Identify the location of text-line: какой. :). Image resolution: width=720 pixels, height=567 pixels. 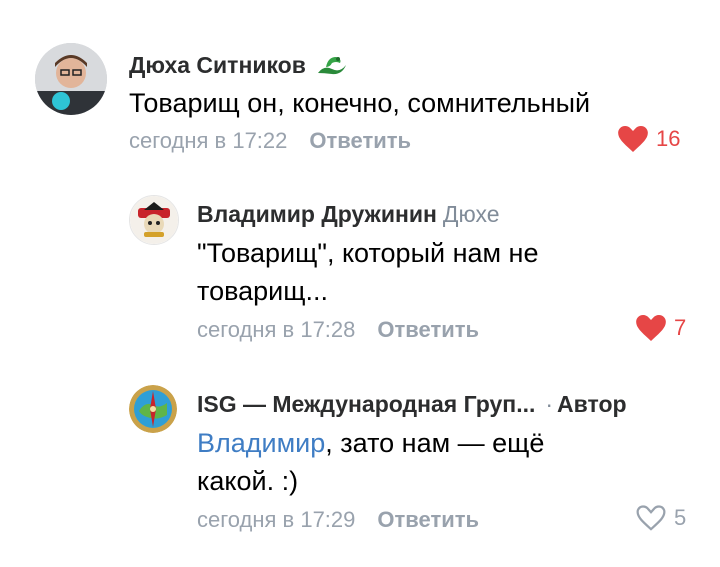
(248, 481).